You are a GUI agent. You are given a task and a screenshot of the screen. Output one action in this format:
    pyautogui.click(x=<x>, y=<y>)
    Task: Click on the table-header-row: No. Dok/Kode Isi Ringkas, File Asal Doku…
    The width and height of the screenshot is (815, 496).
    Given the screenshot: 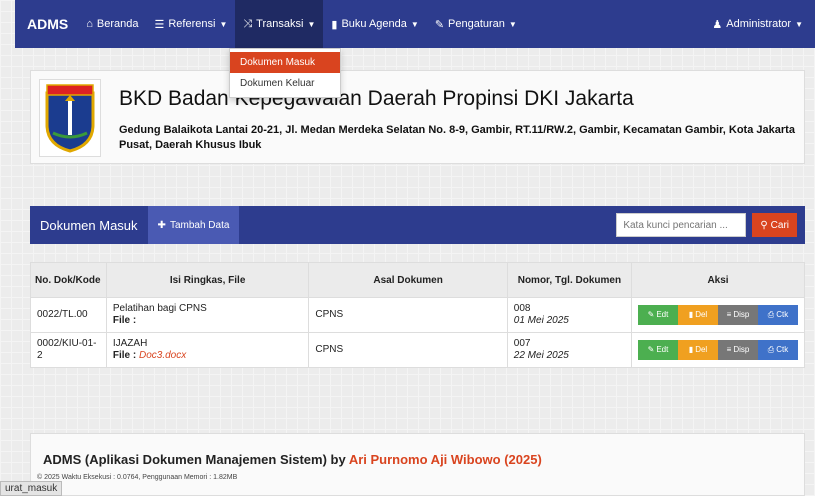 What is the action you would take?
    pyautogui.click(x=417, y=280)
    